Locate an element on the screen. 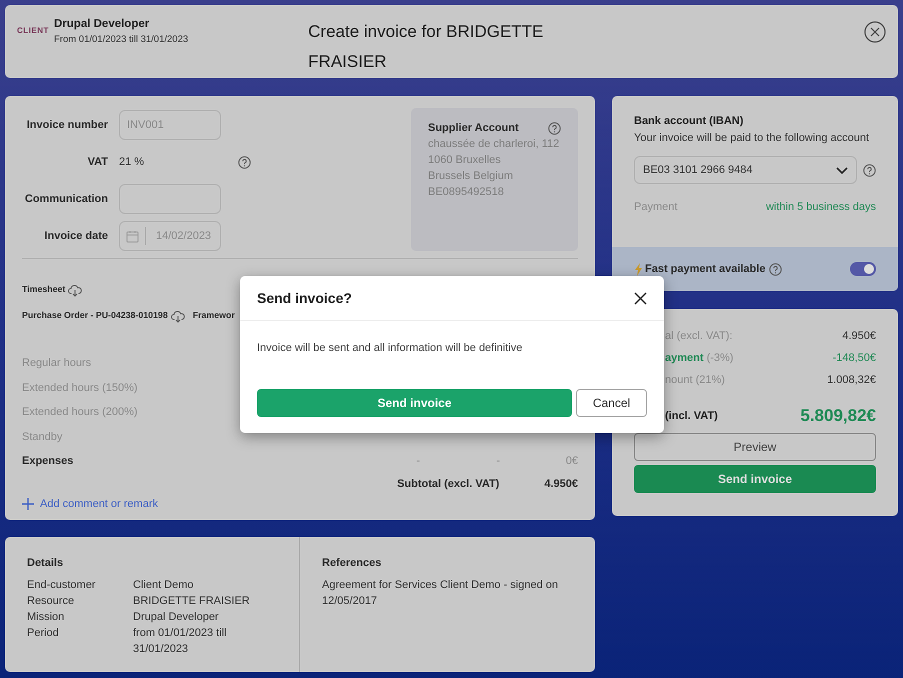  references-title: References is located at coordinates (352, 563).